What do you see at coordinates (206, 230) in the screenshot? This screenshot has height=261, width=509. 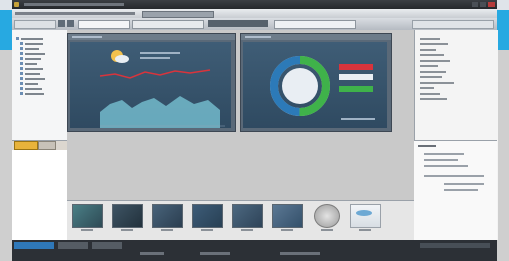 I see `thumbnail-4-label` at bounding box center [206, 230].